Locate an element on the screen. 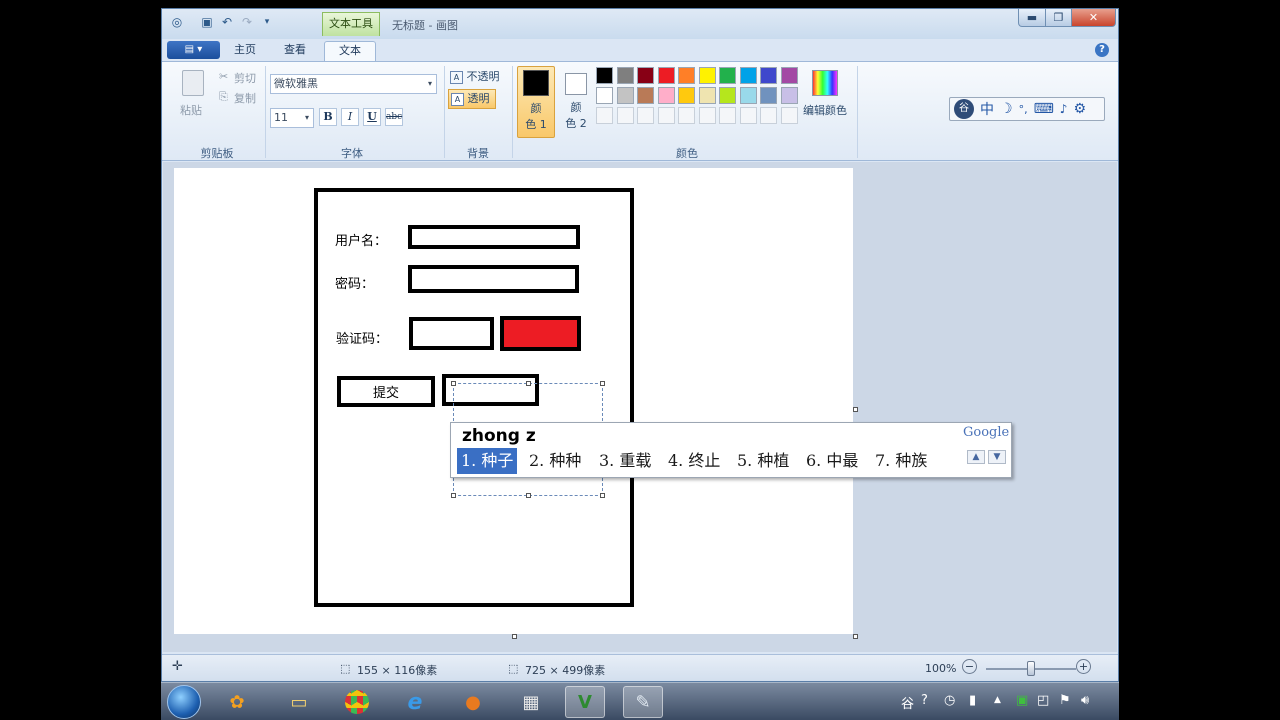  candidate-7: 7. 种族 is located at coordinates (901, 461).